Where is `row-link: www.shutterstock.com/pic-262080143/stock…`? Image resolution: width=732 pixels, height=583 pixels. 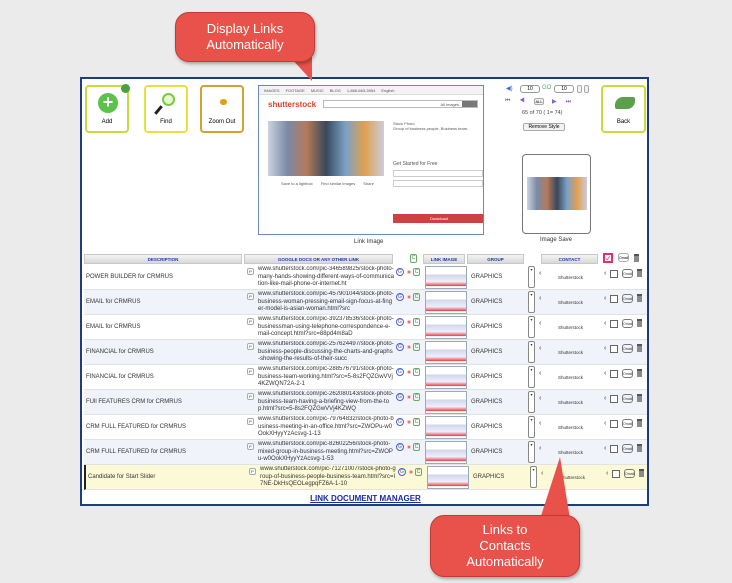
row-link: www.shutterstock.com/pic-262080143/stock… is located at coordinates (326, 403).